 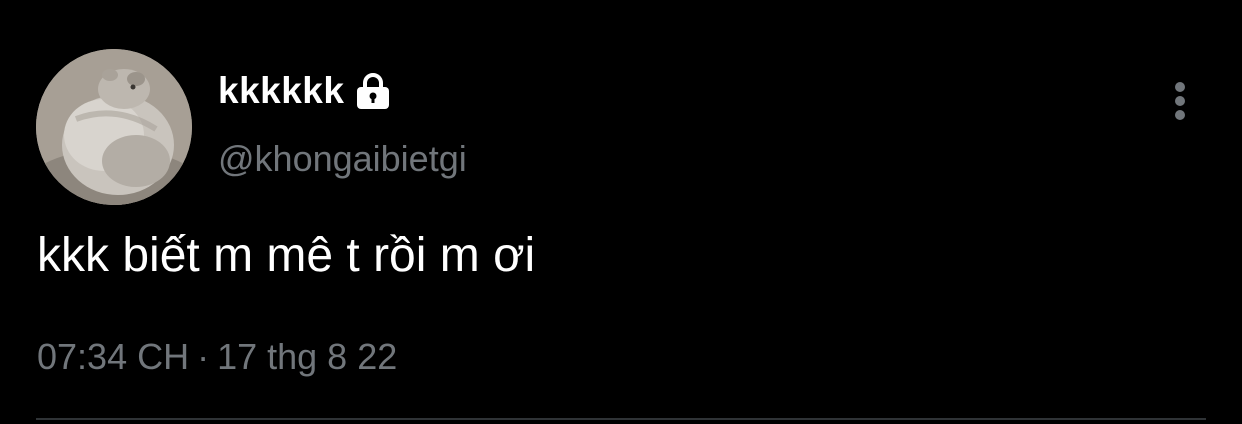 I want to click on divider, so click(x=621, y=419).